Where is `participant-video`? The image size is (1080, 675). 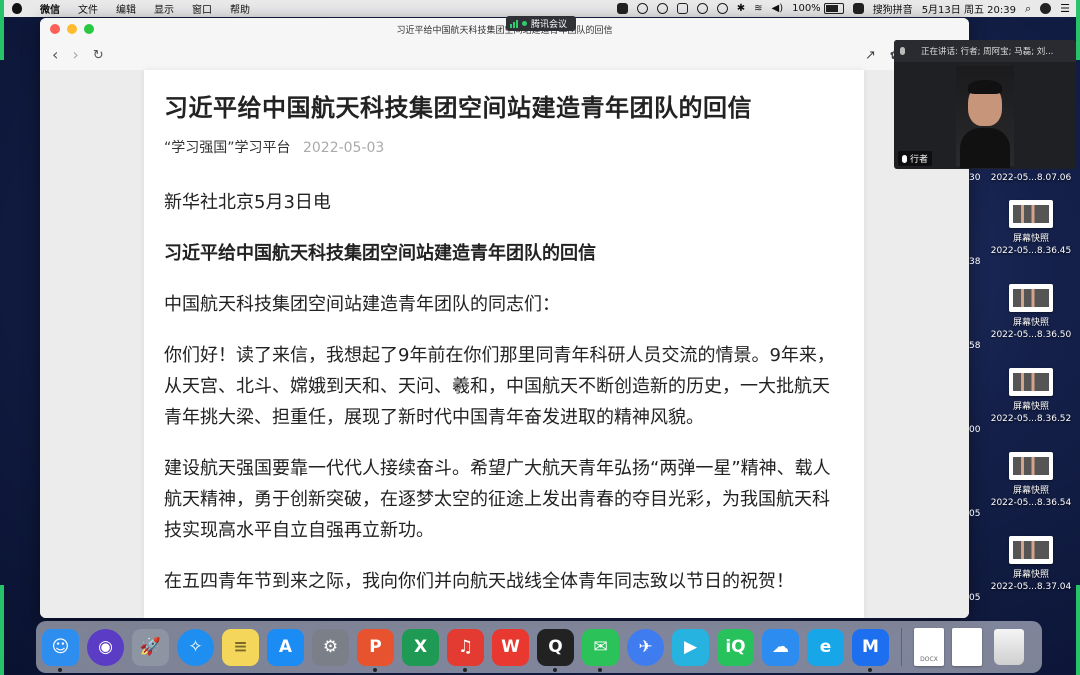 participant-video is located at coordinates (985, 117).